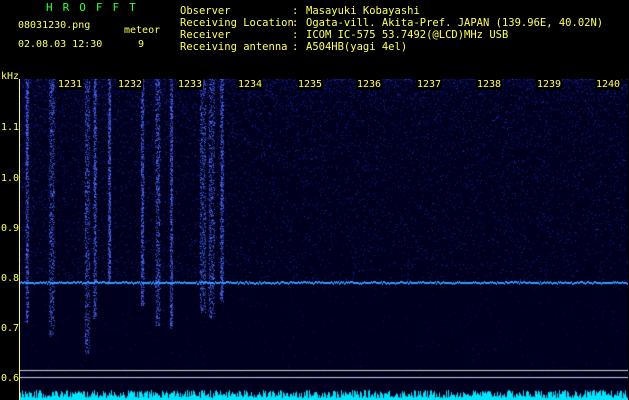 The width and height of the screenshot is (629, 400). I want to click on info-value: ICOM IC-575 53.7492(@LCD)MHz USB, so click(407, 35).